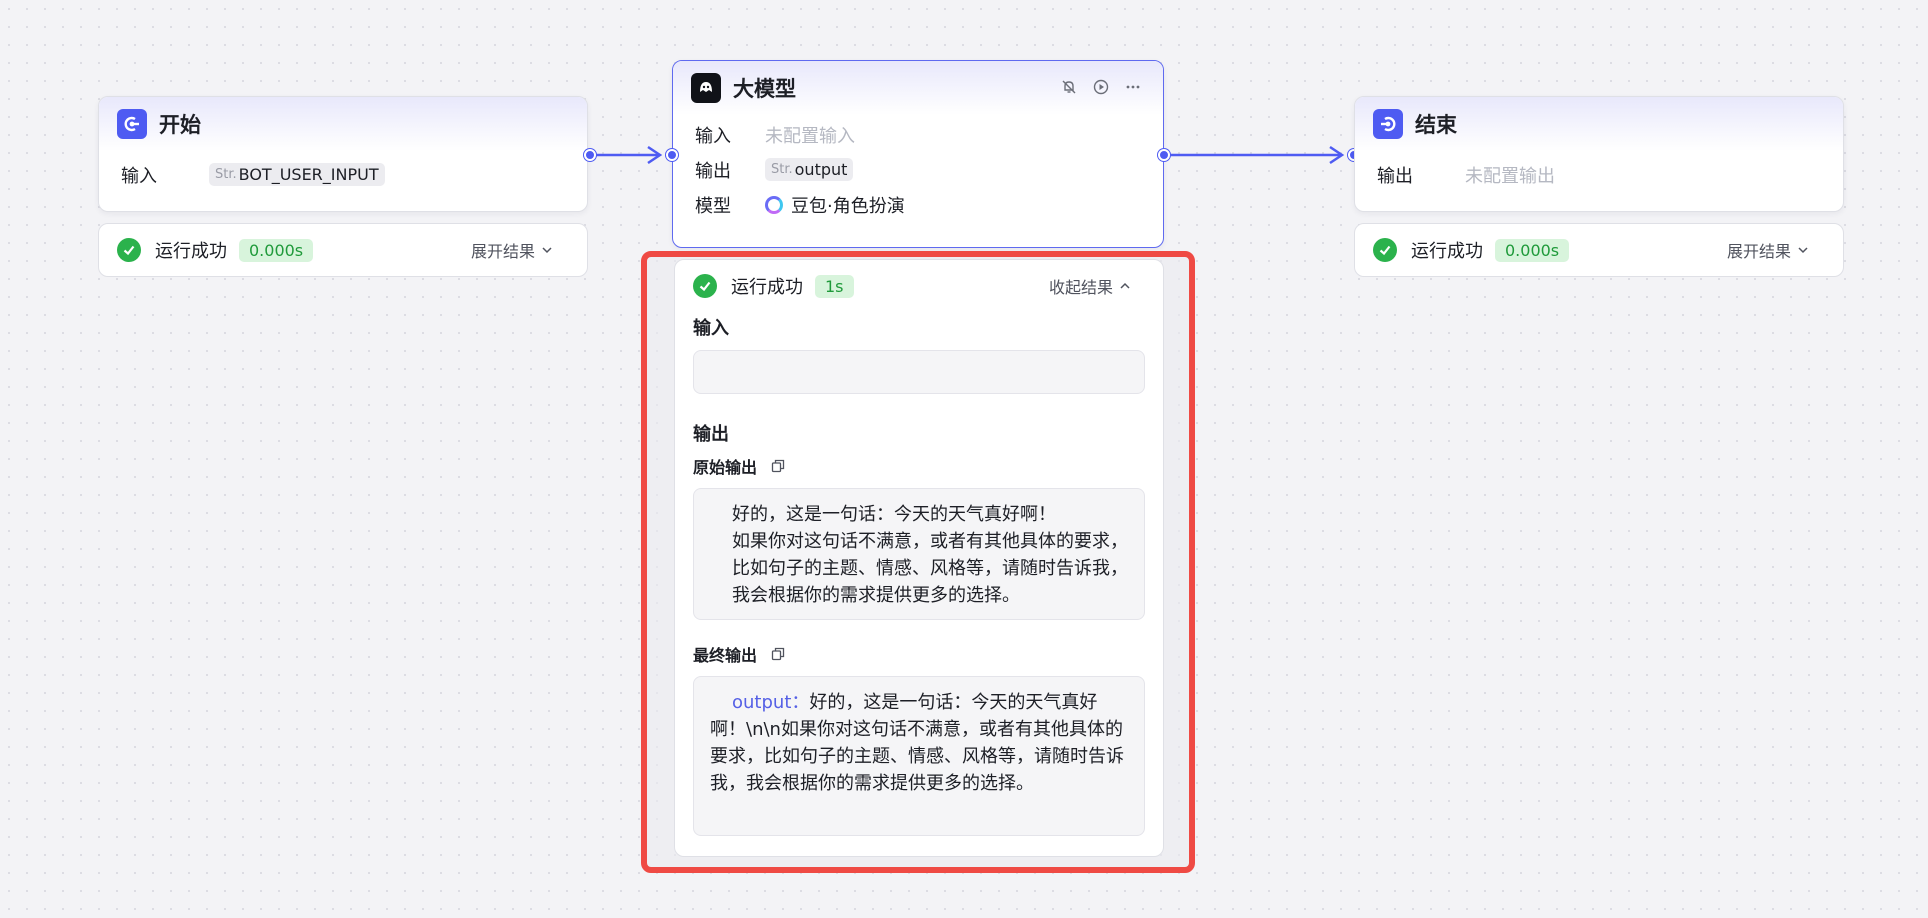 The height and width of the screenshot is (918, 1928). What do you see at coordinates (918, 169) in the screenshot?
I see `llm-output-row: 输出 Str. output` at bounding box center [918, 169].